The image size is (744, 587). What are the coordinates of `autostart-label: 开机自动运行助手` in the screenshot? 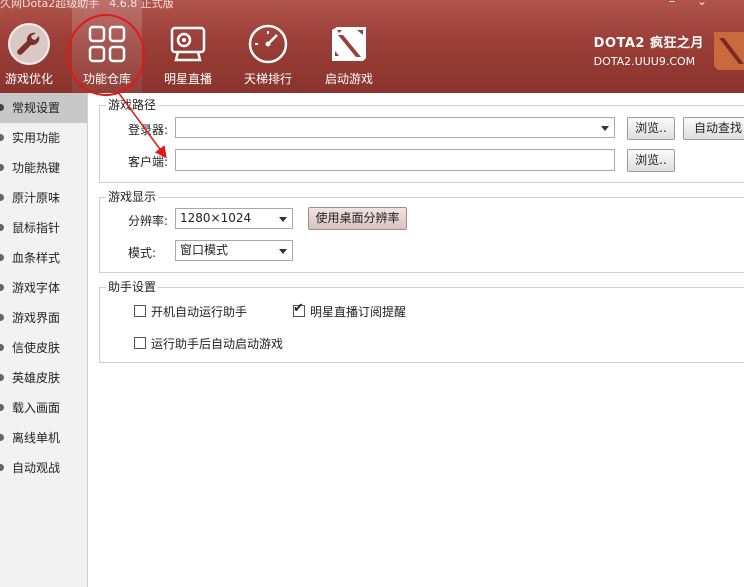 It's located at (199, 311).